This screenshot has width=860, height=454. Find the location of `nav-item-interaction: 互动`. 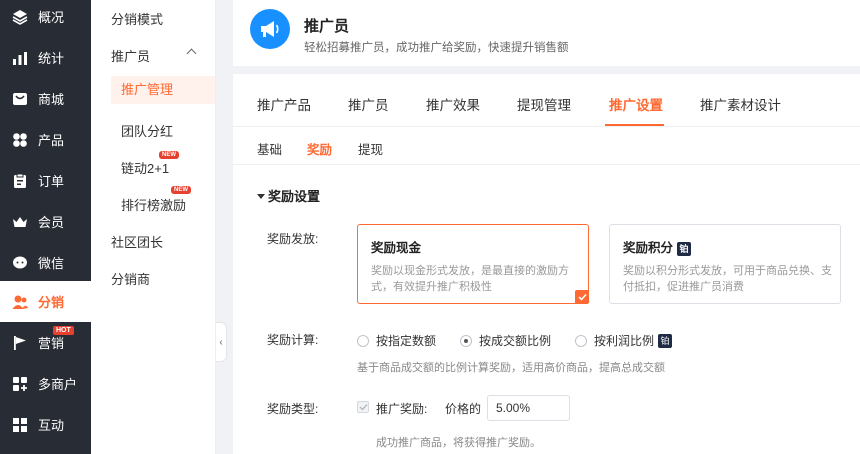

nav-item-interaction: 互动 is located at coordinates (45, 424).